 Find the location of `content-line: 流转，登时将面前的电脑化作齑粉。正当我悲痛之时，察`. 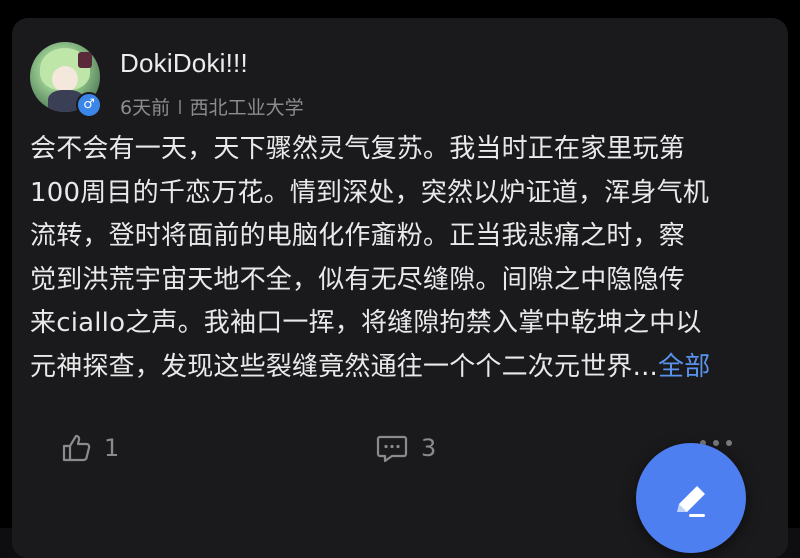

content-line: 流转，登时将面前的电脑化作齑粉。正当我悲痛之时，察 is located at coordinates (358, 236).